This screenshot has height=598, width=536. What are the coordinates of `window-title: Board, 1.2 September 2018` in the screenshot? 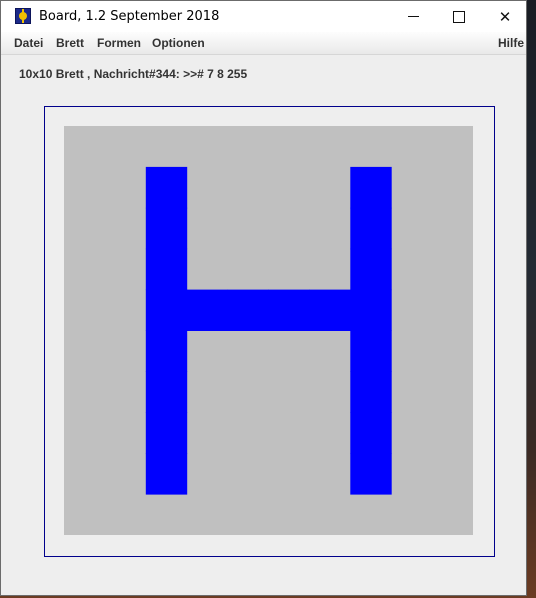 It's located at (129, 16).